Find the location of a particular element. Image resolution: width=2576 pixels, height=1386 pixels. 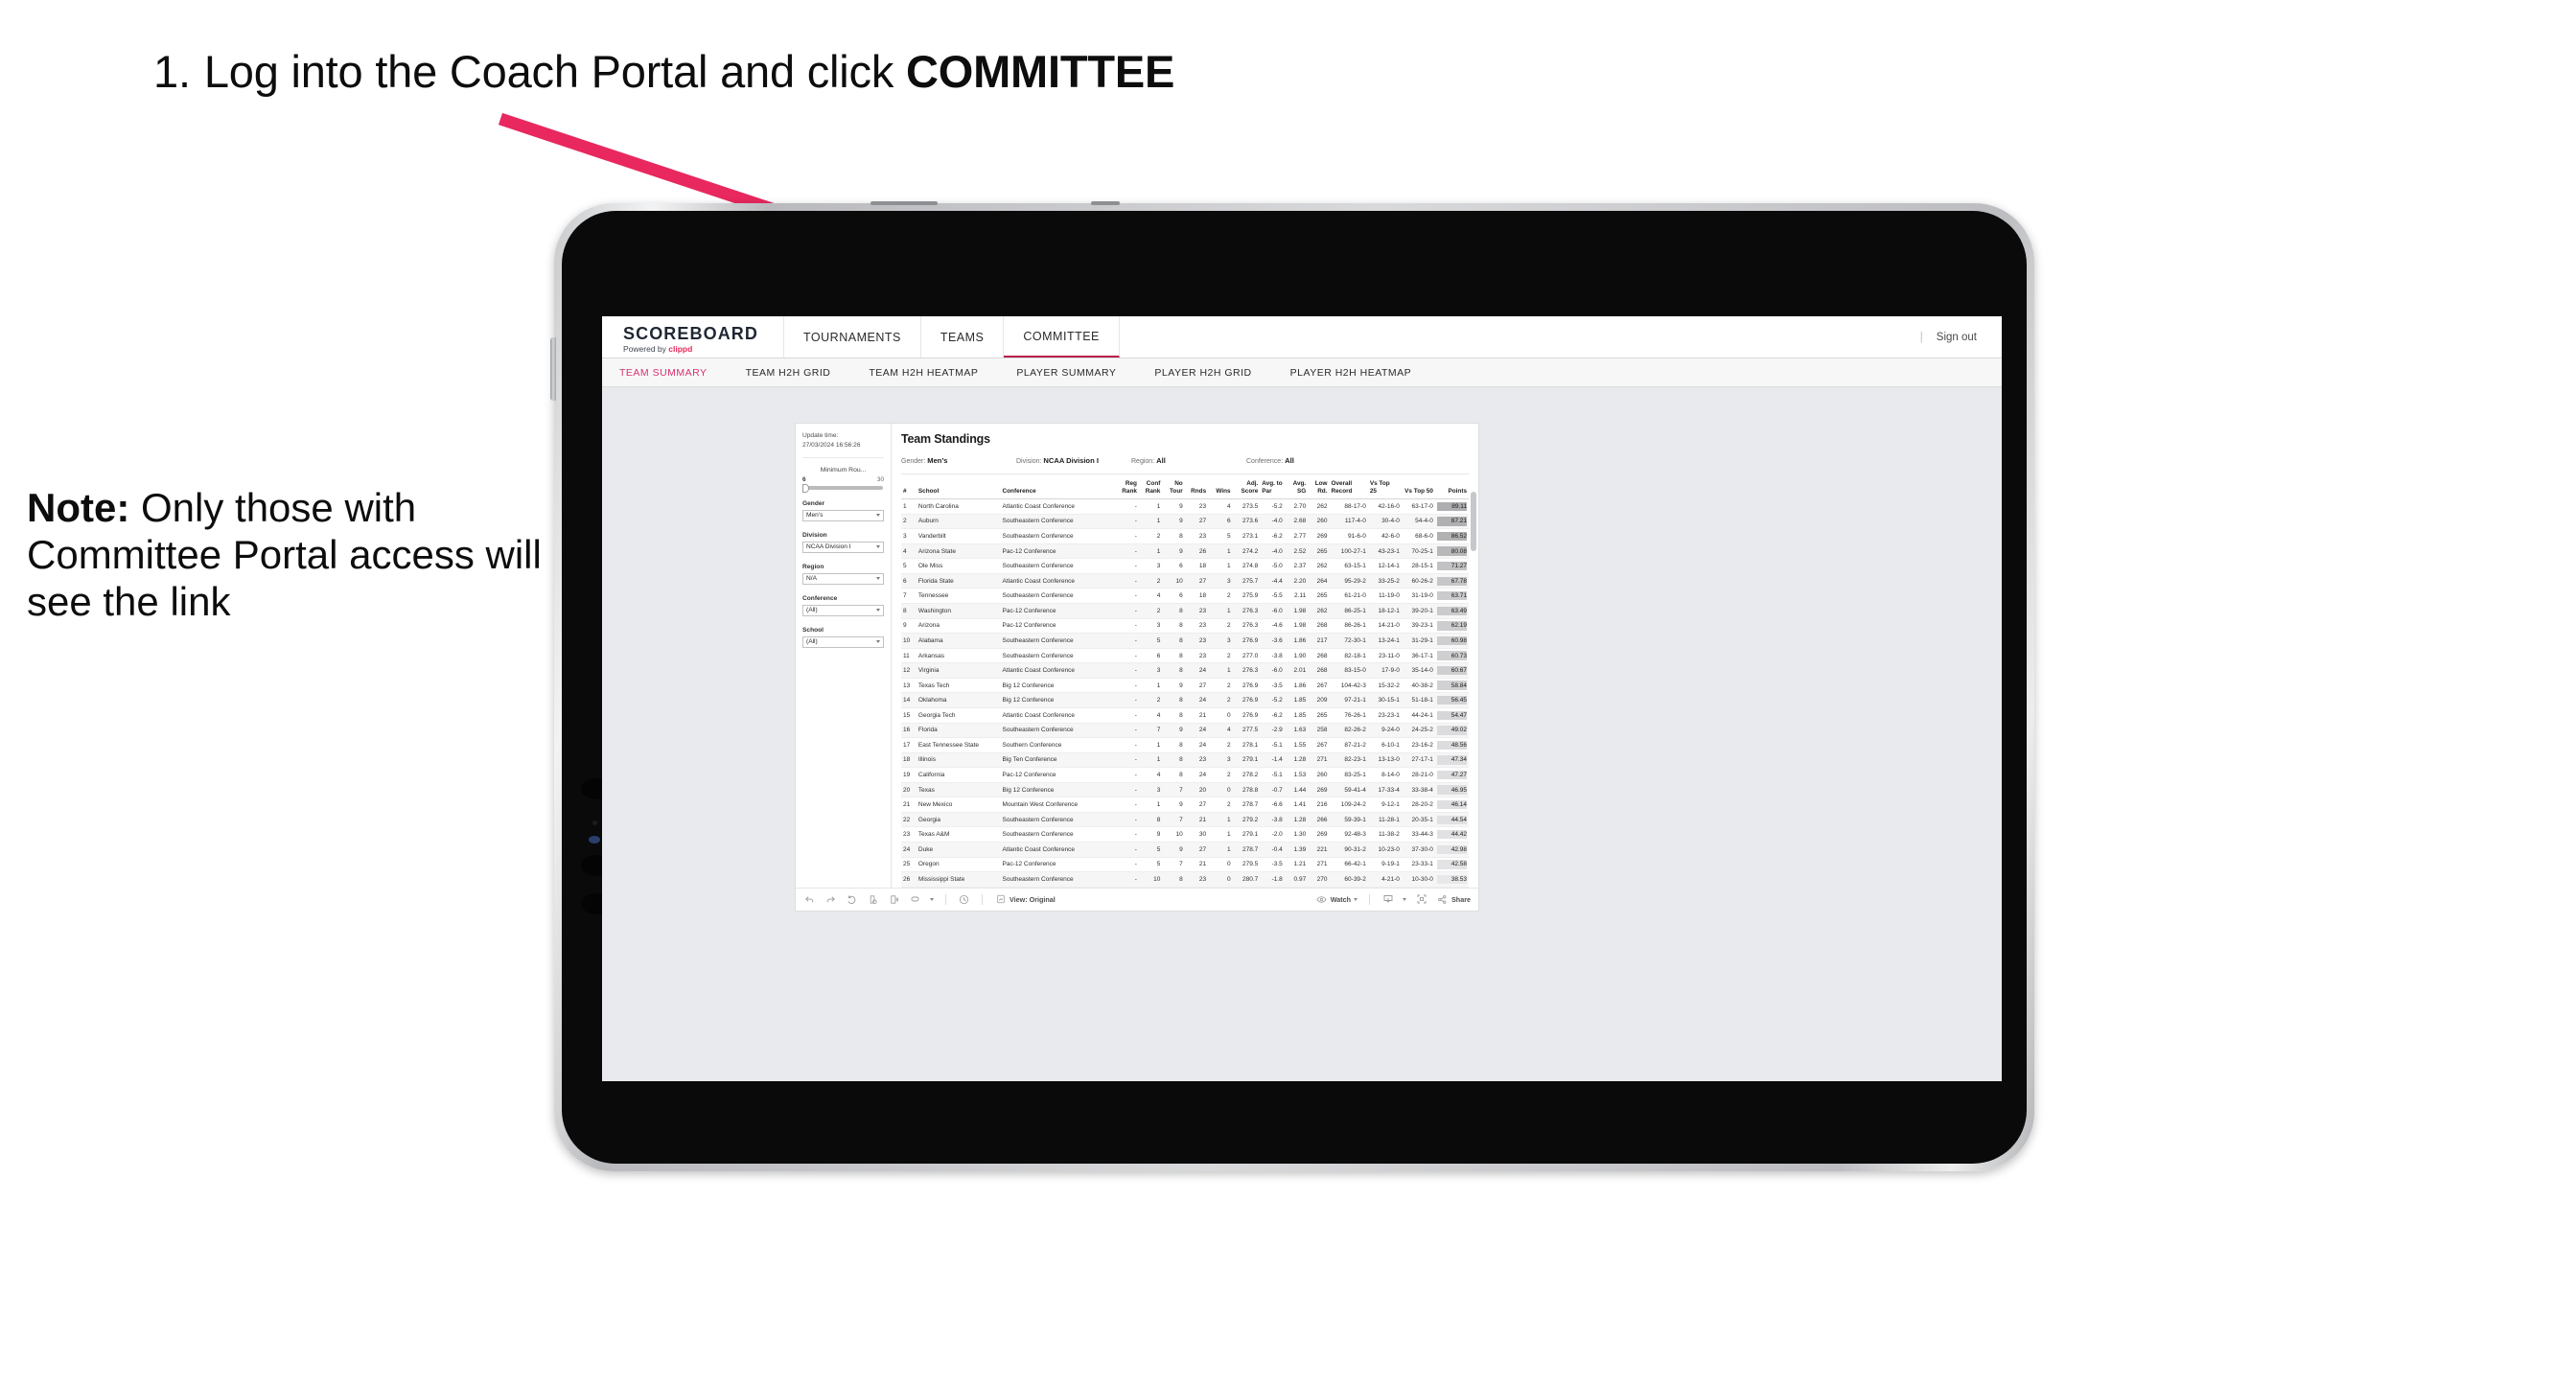

refresh-data-icon is located at coordinates (873, 900).